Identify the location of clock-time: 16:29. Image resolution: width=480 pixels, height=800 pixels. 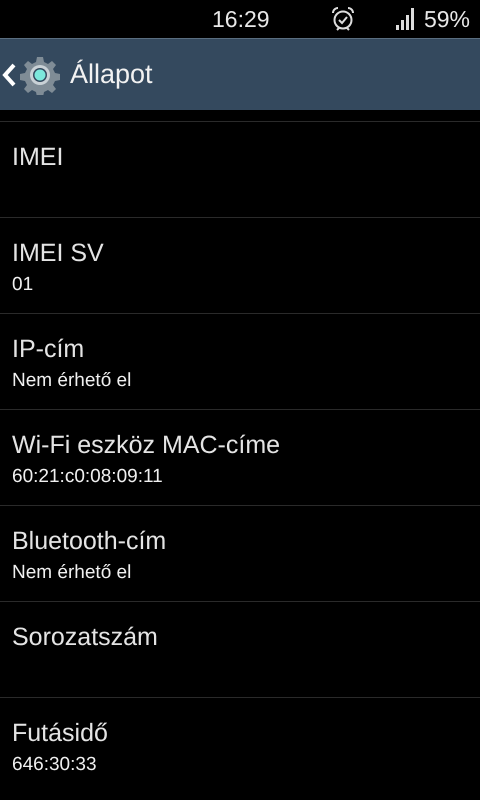
(241, 19).